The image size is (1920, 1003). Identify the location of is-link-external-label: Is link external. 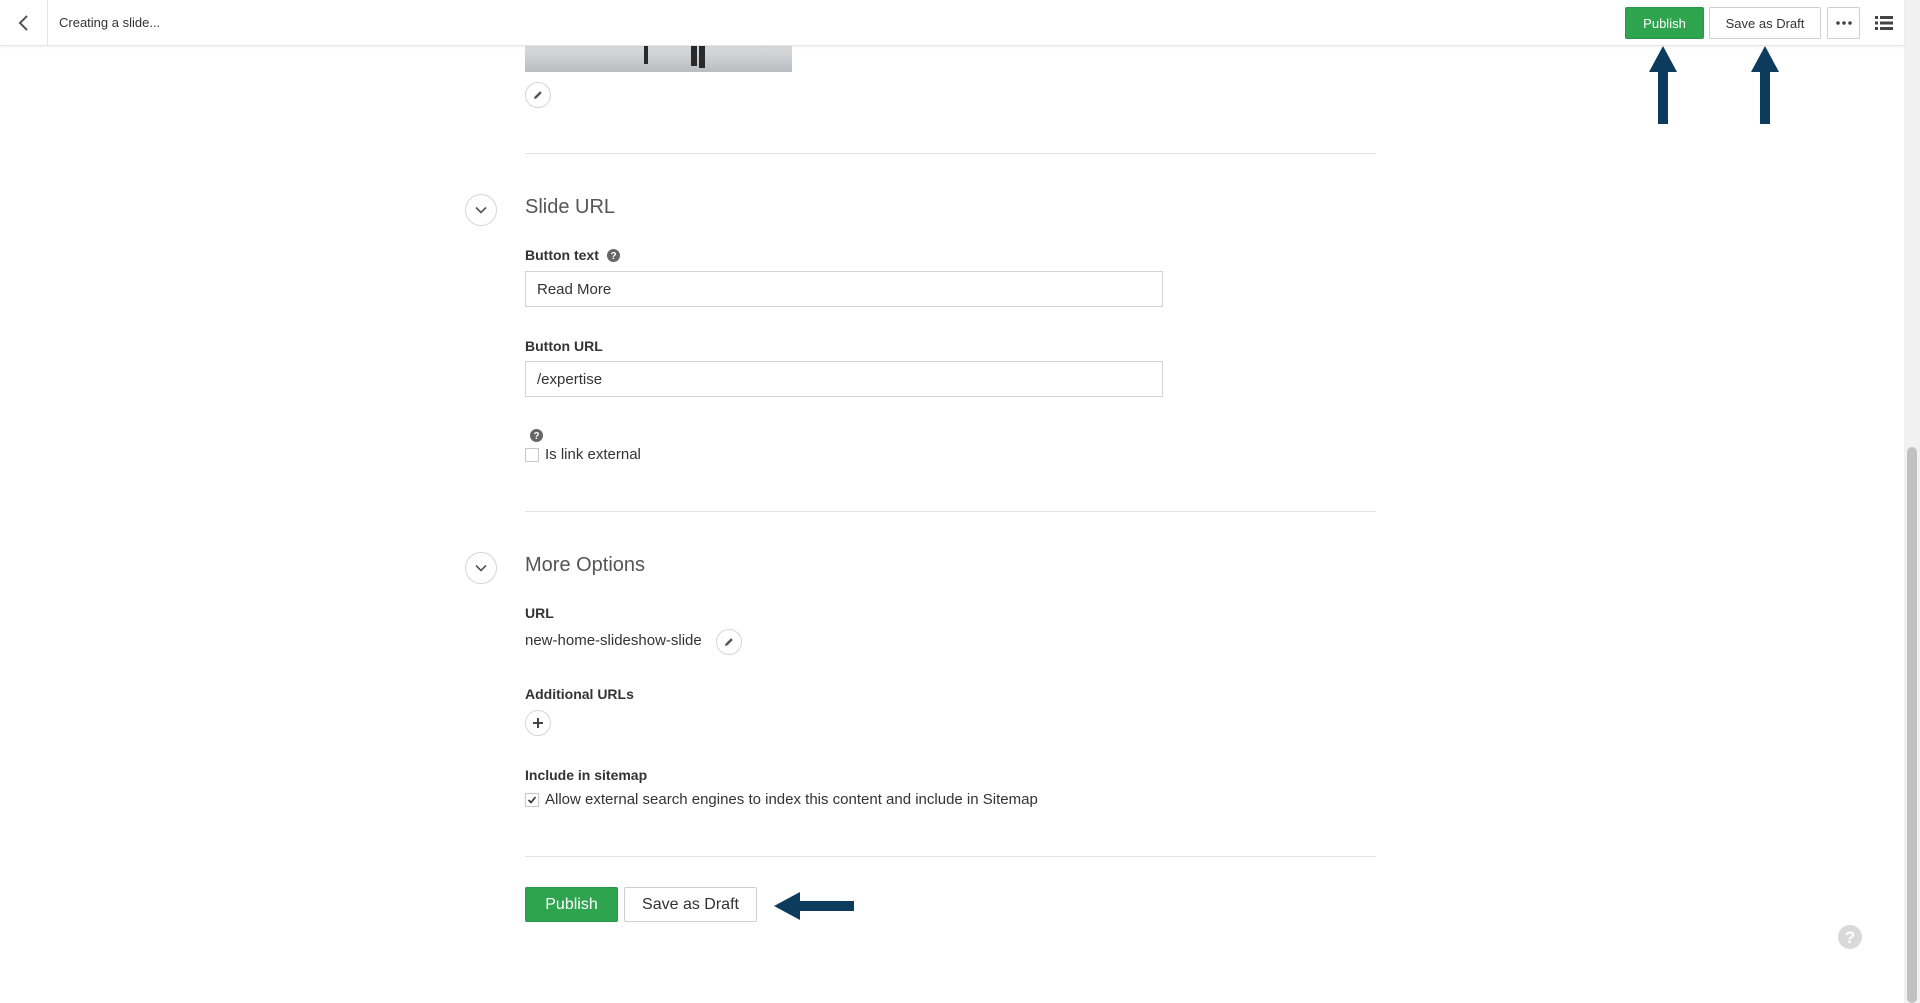
(593, 454).